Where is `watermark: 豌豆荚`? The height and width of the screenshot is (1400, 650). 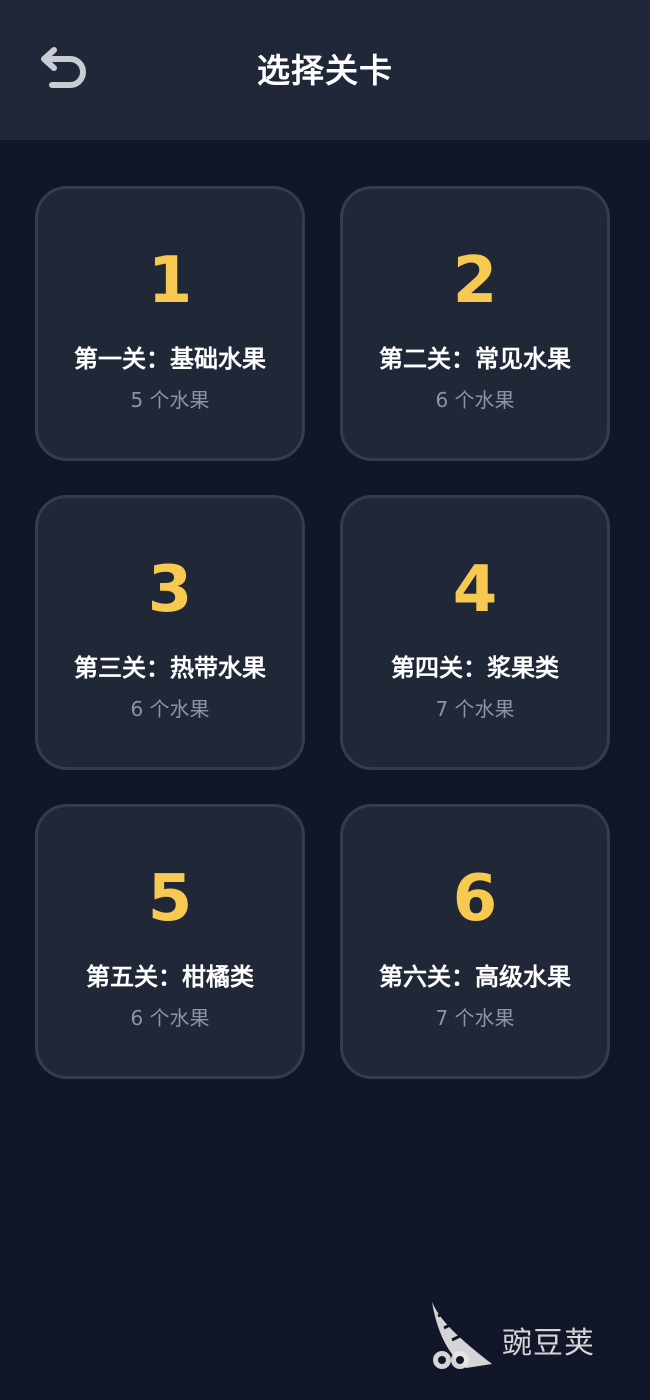 watermark: 豌豆荚 is located at coordinates (526, 1336).